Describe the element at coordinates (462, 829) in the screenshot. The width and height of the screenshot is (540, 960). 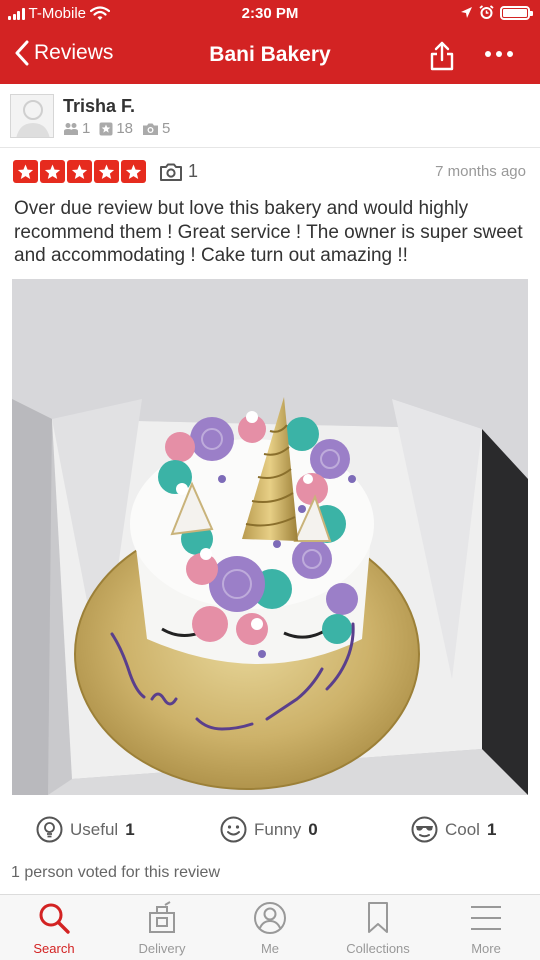
I see `cool-label: Cool` at that location.